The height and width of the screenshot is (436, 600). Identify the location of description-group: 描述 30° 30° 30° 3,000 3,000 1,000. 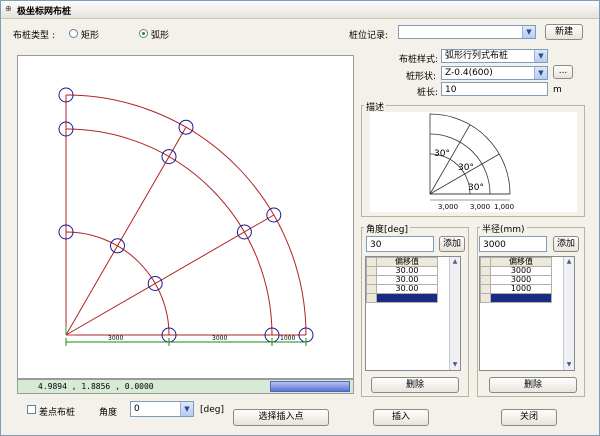
(473, 158).